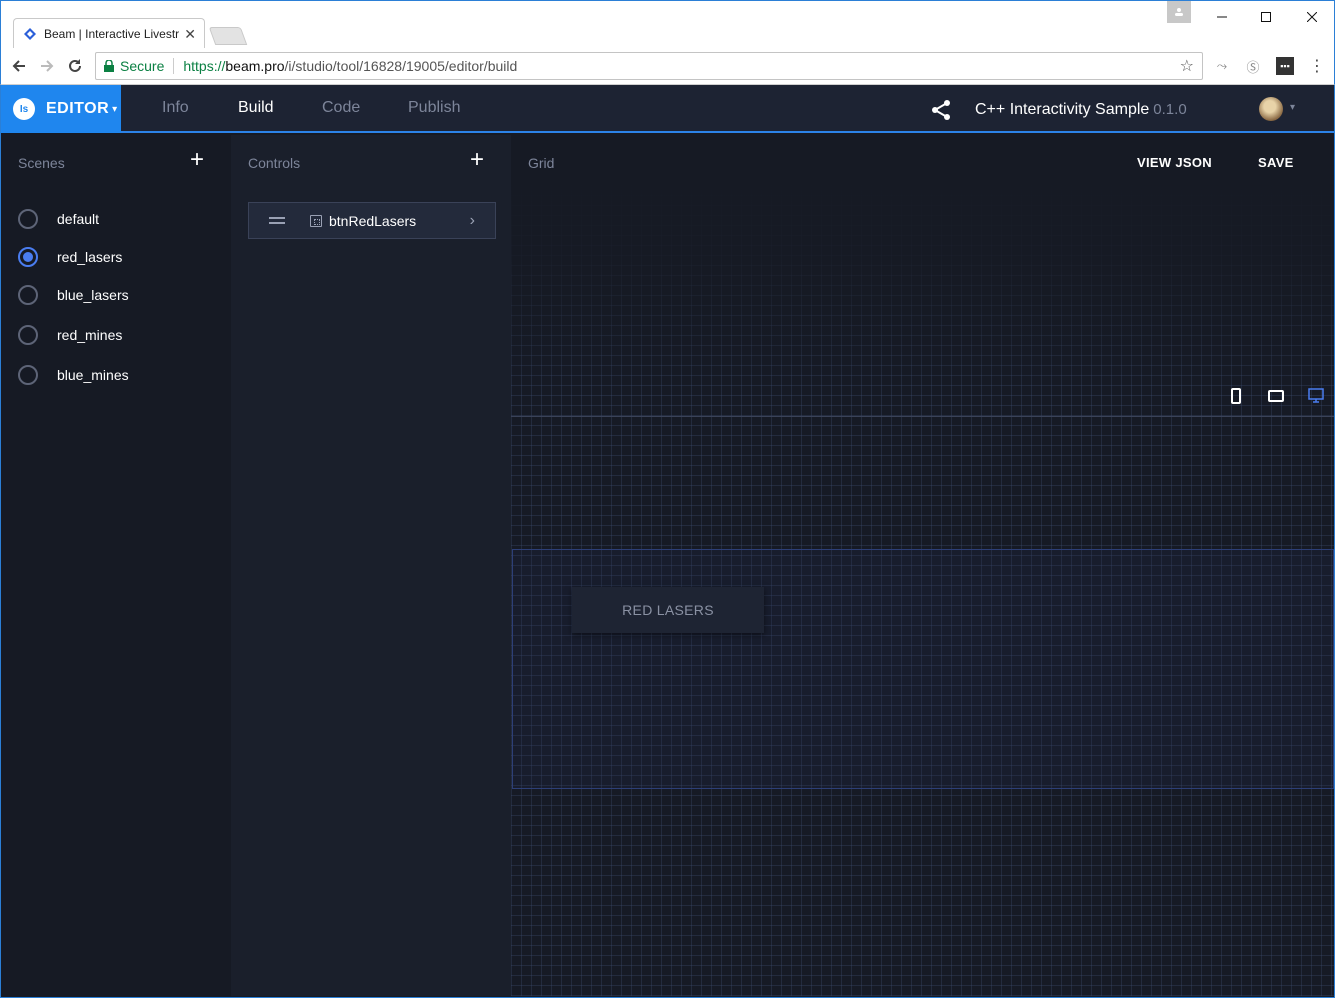 Image resolution: width=1335 pixels, height=998 pixels. Describe the element at coordinates (541, 163) in the screenshot. I see `grid-header: Grid` at that location.